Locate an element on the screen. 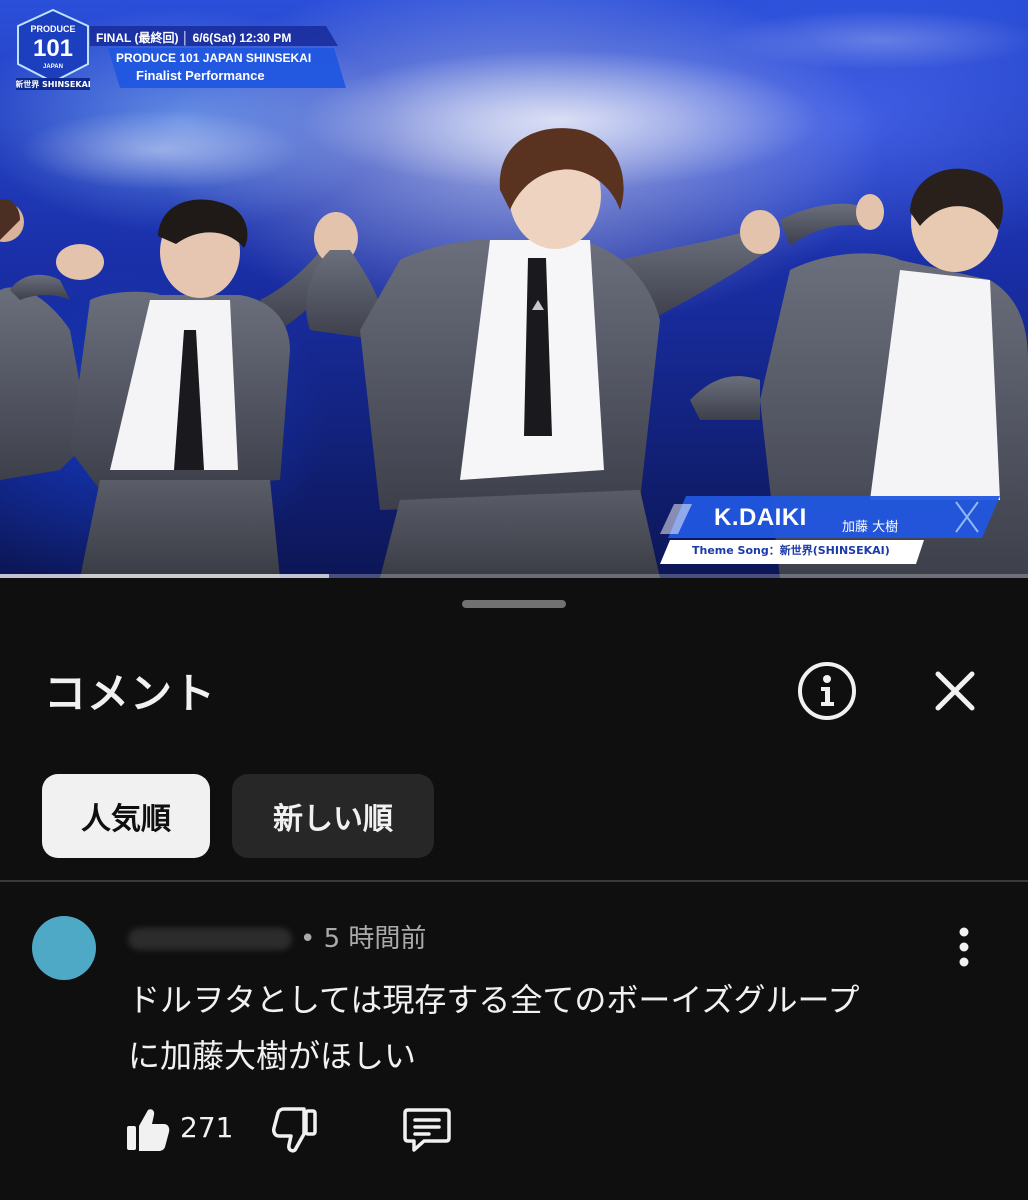  broadcast-segment: Finalist Performance is located at coordinates (200, 75).